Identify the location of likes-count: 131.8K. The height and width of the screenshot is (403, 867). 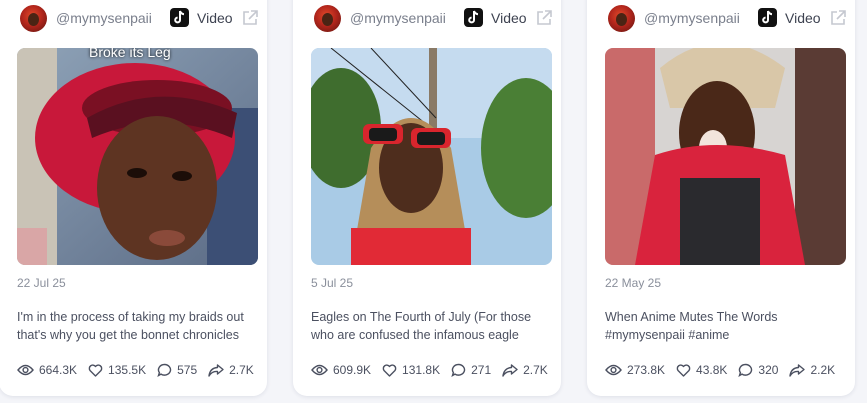
(421, 370).